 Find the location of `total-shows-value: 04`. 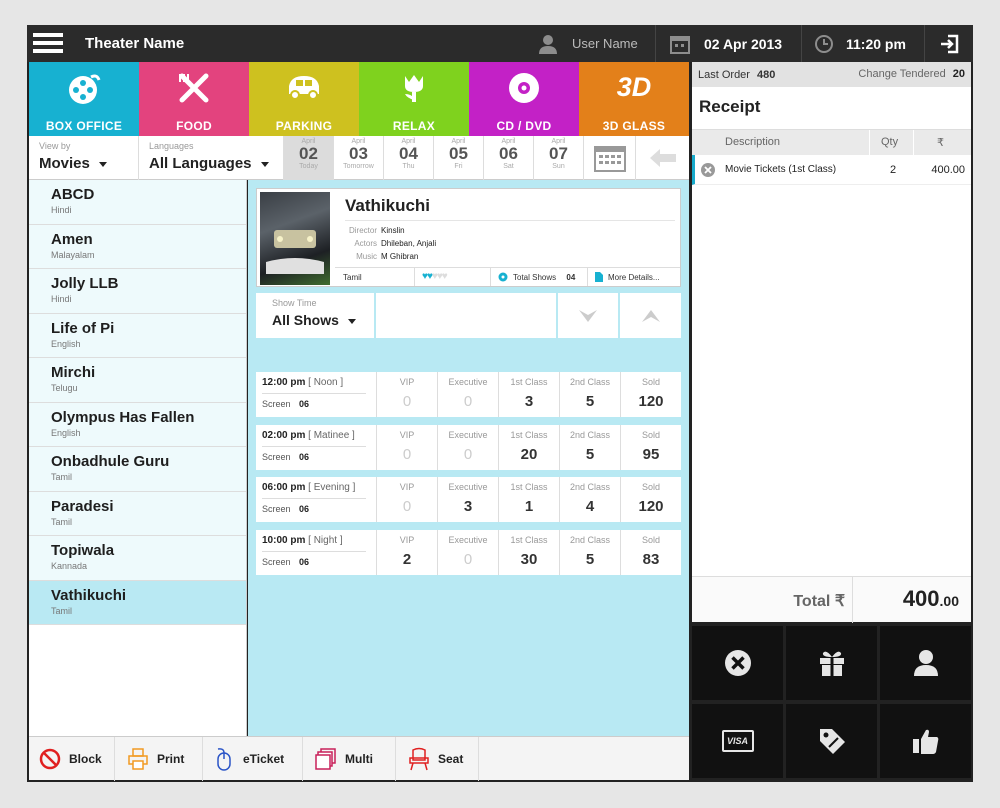

total-shows-value: 04 is located at coordinates (571, 277).